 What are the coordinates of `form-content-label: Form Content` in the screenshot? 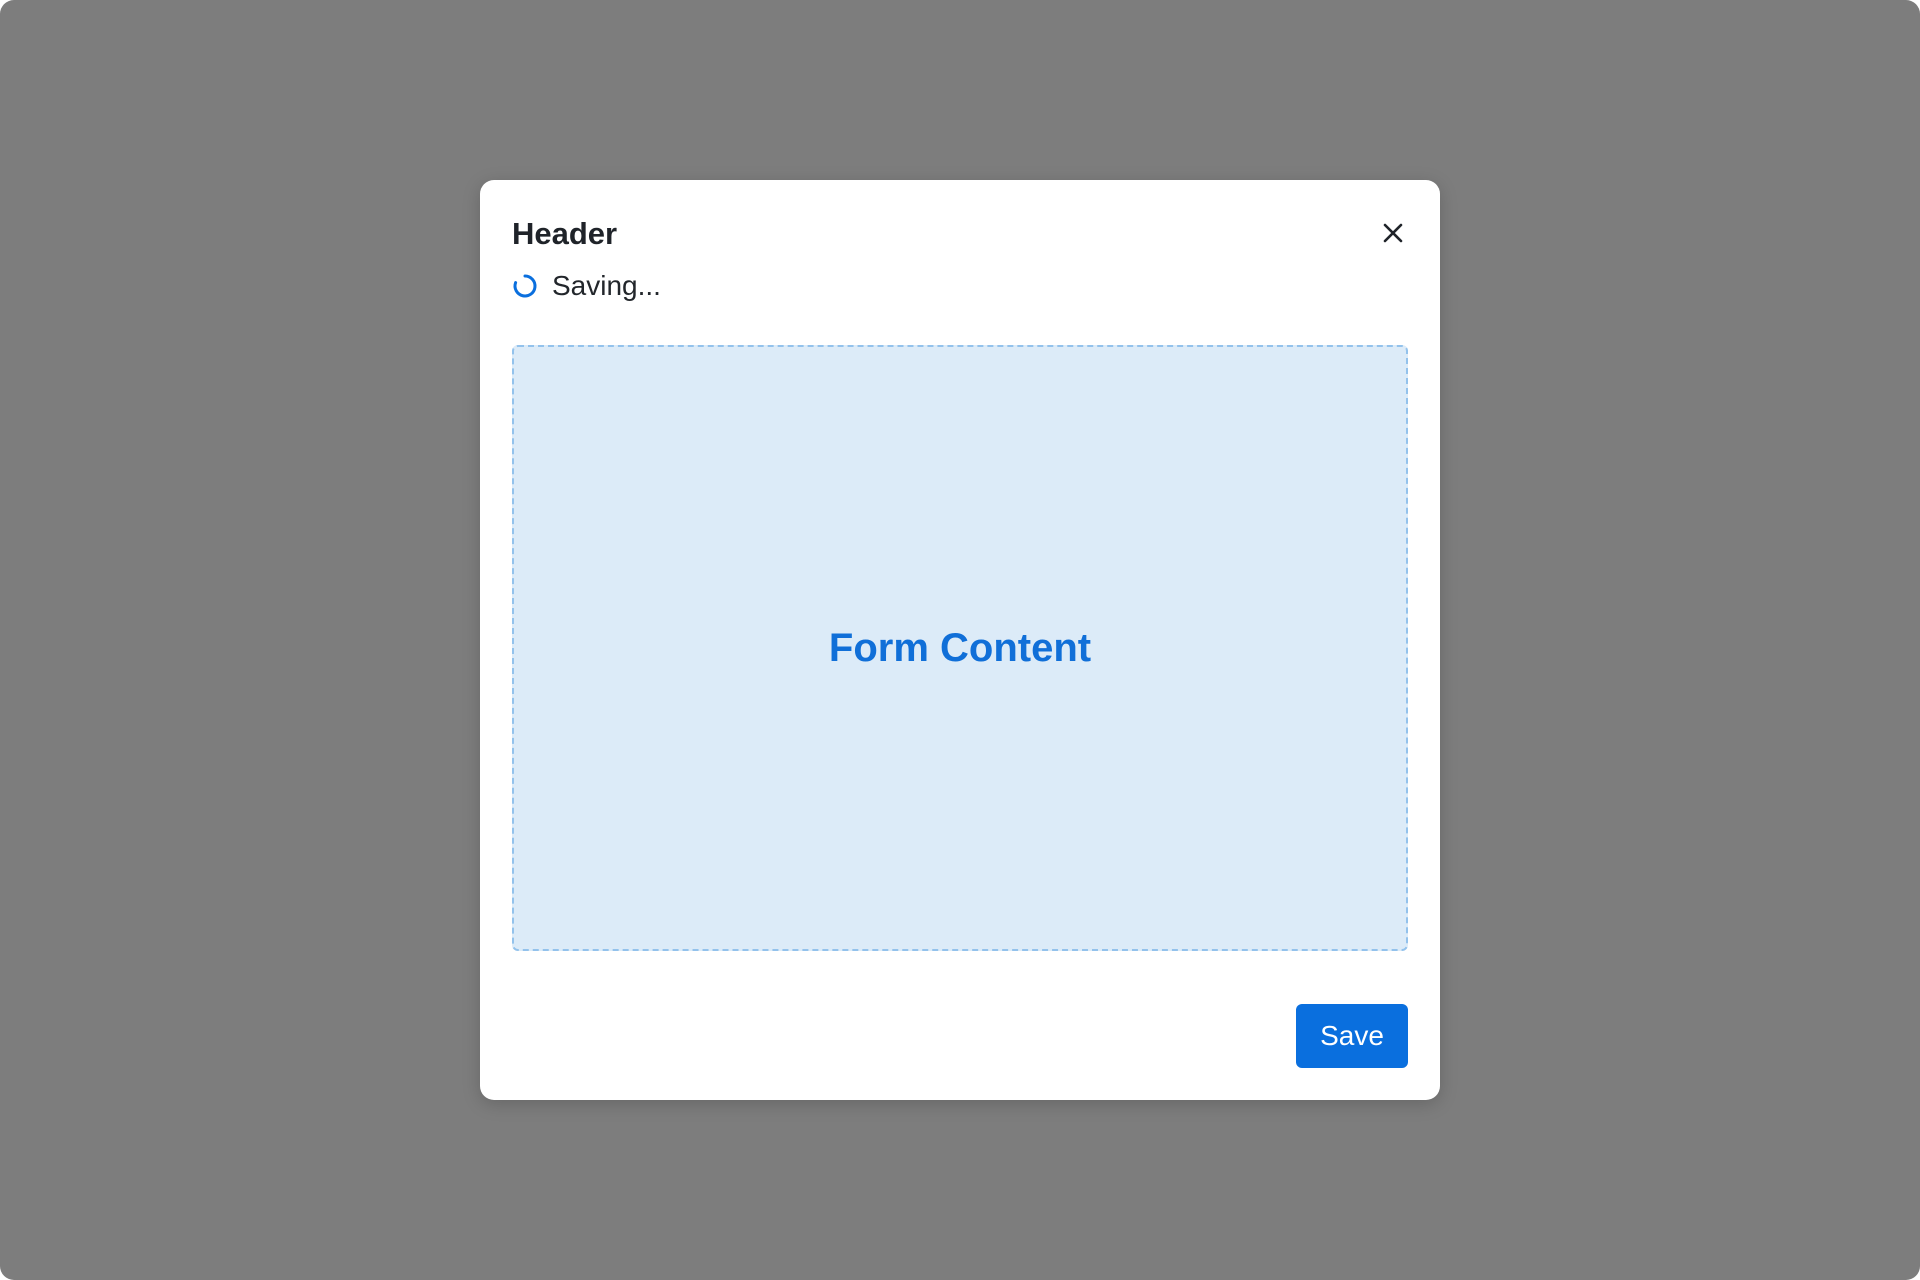 It's located at (960, 647).